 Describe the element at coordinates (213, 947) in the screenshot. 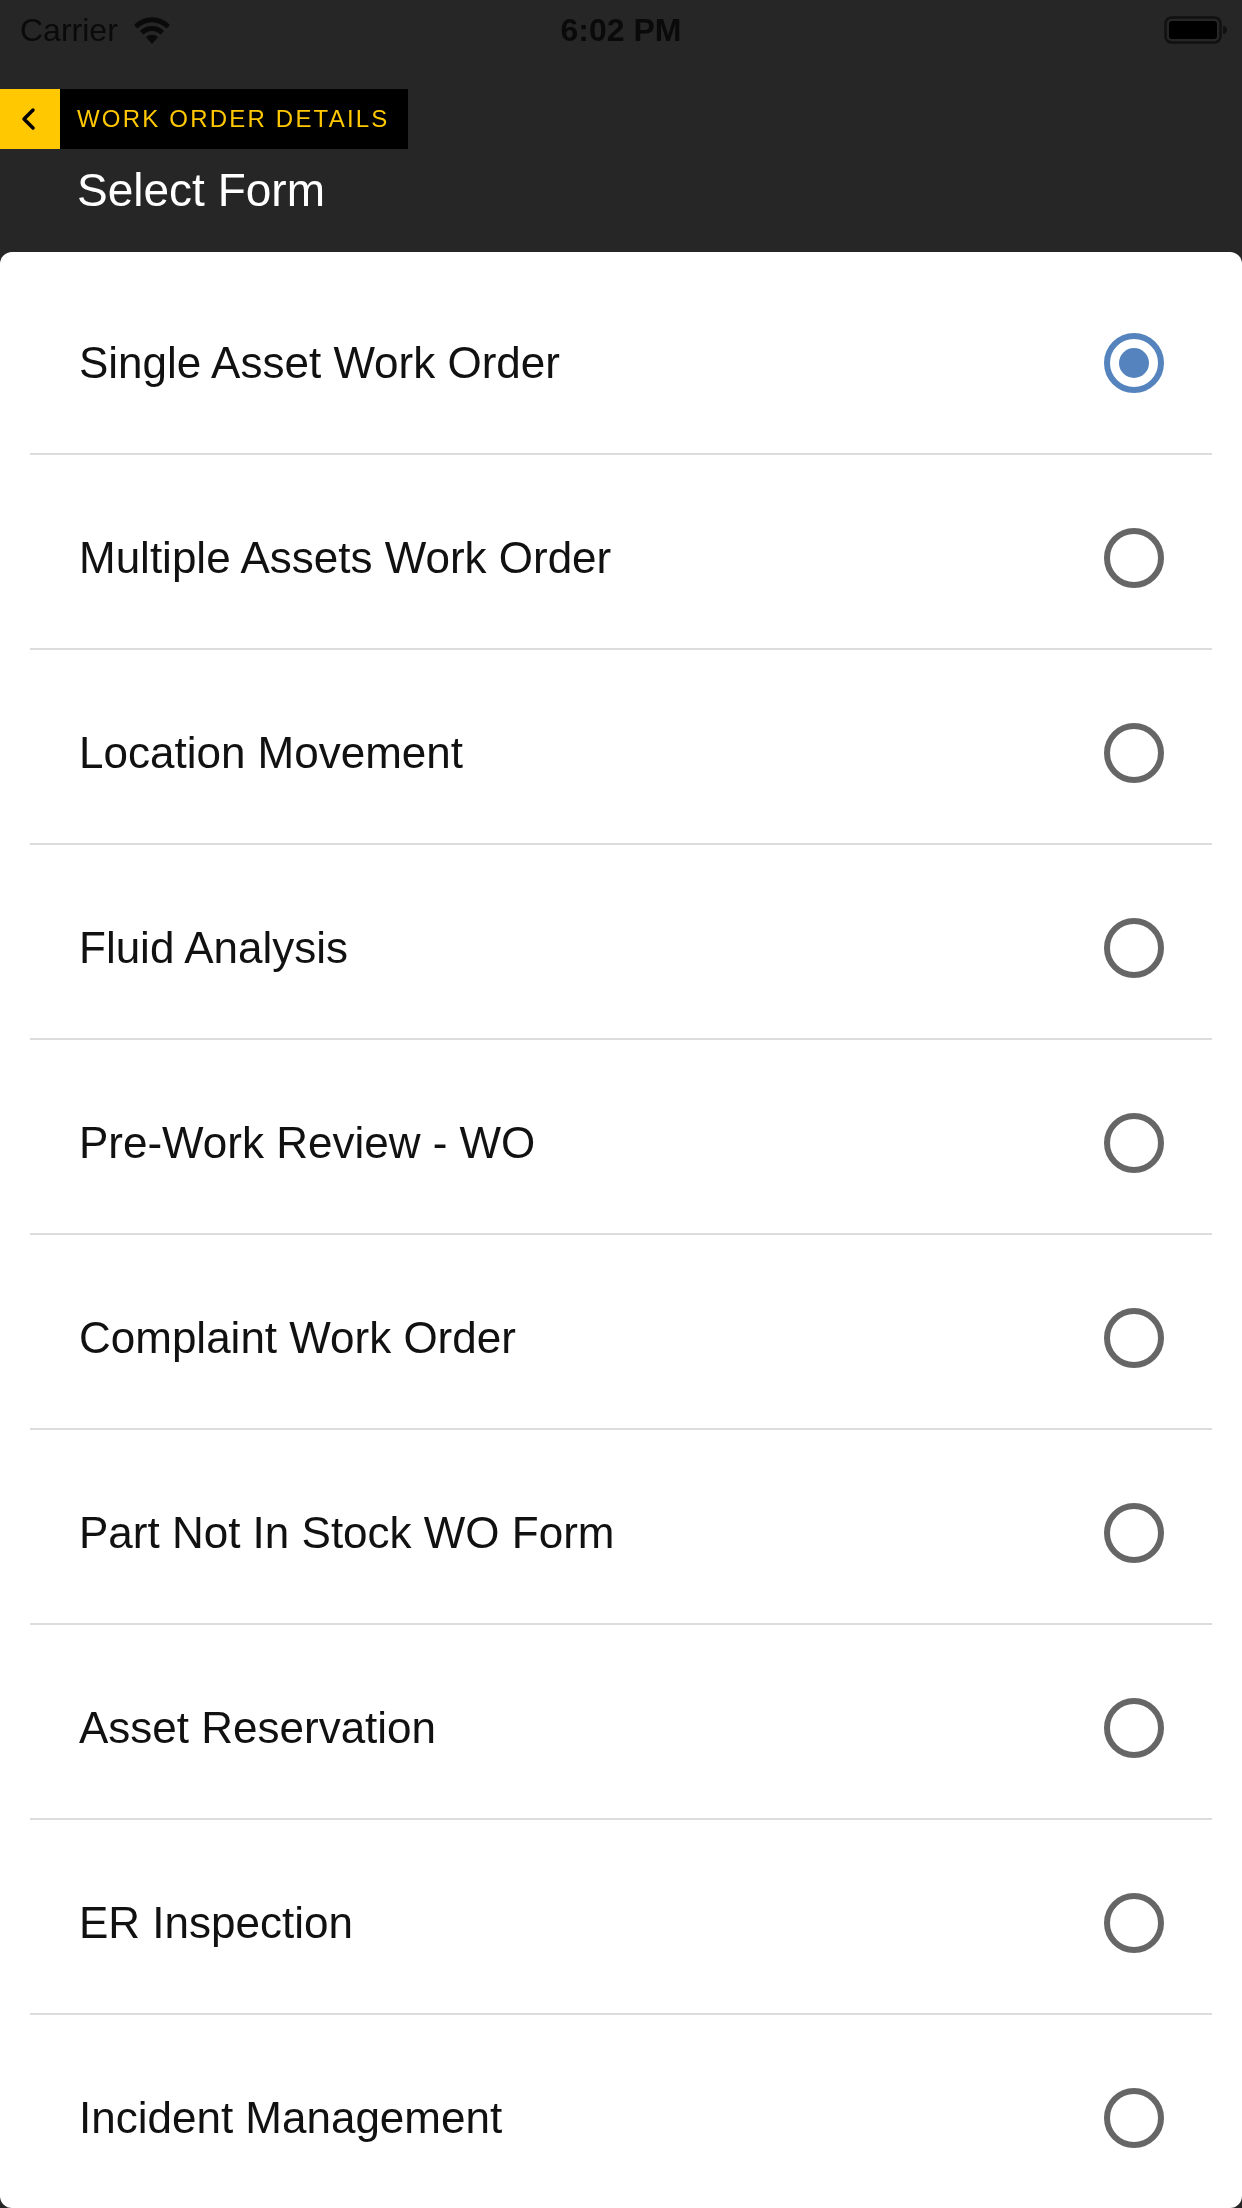

I see `form-option-label: Fluid Analysis` at that location.